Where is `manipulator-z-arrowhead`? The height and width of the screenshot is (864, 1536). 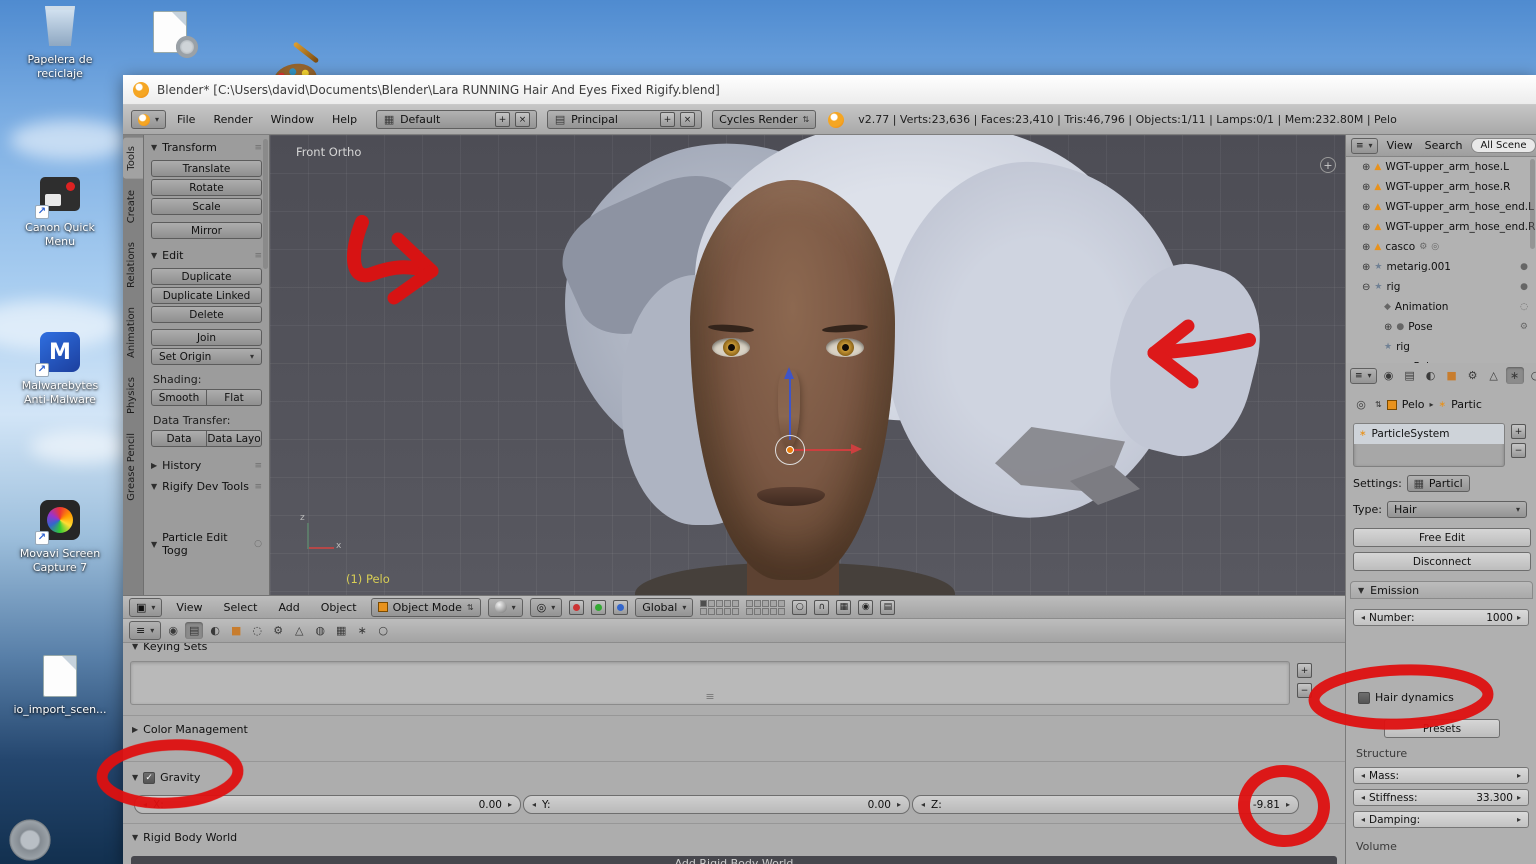 manipulator-z-arrowhead is located at coordinates (789, 373).